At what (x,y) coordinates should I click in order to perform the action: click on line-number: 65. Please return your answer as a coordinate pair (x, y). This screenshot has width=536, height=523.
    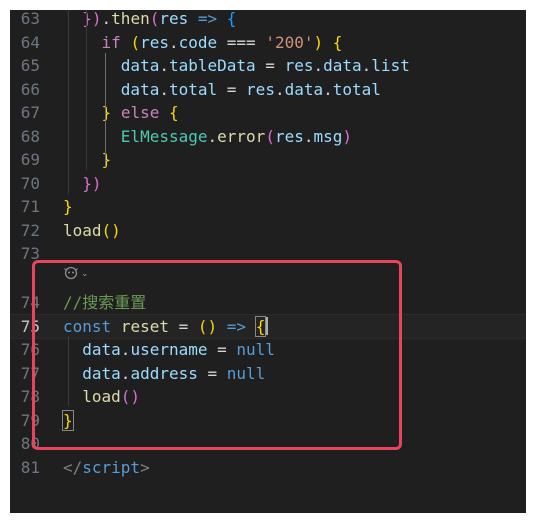
    Looking at the image, I should click on (30, 65).